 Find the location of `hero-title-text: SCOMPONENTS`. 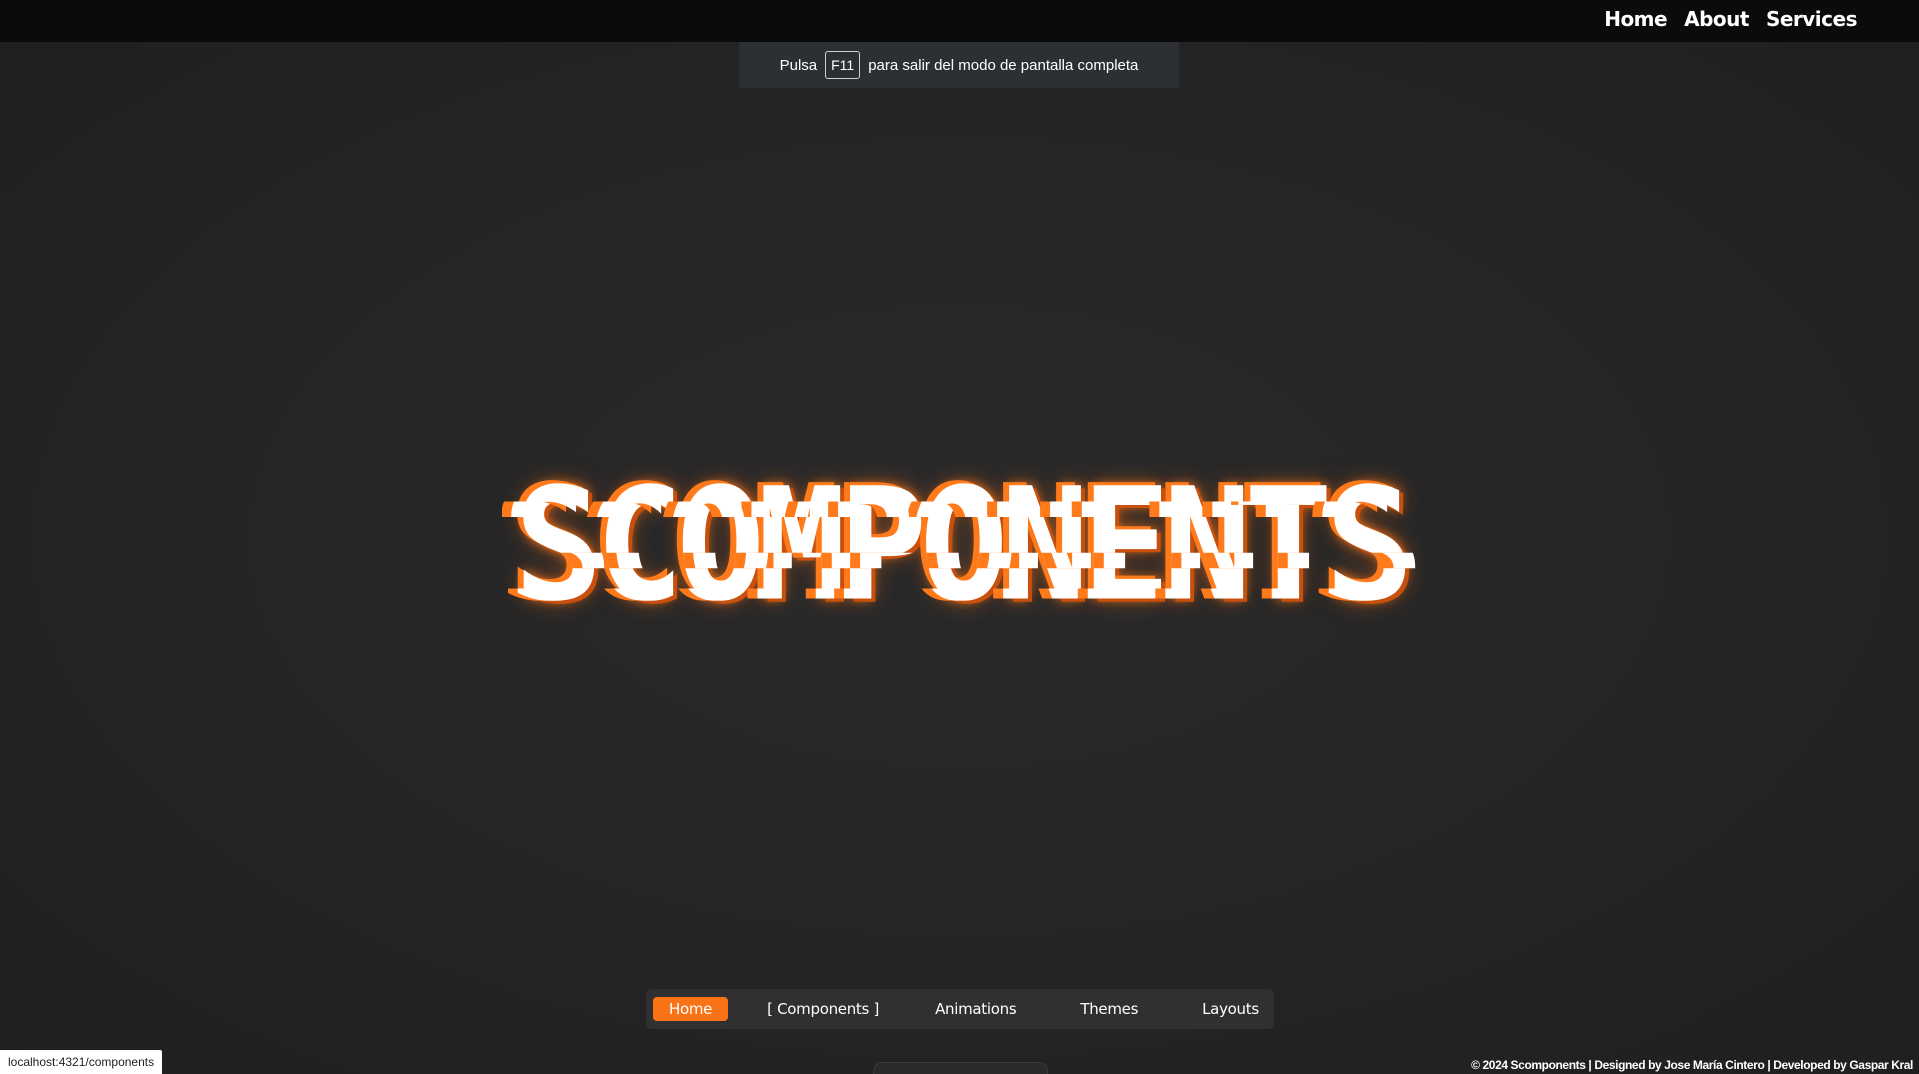

hero-title-text: SCOMPONENTS is located at coordinates (963, 545).